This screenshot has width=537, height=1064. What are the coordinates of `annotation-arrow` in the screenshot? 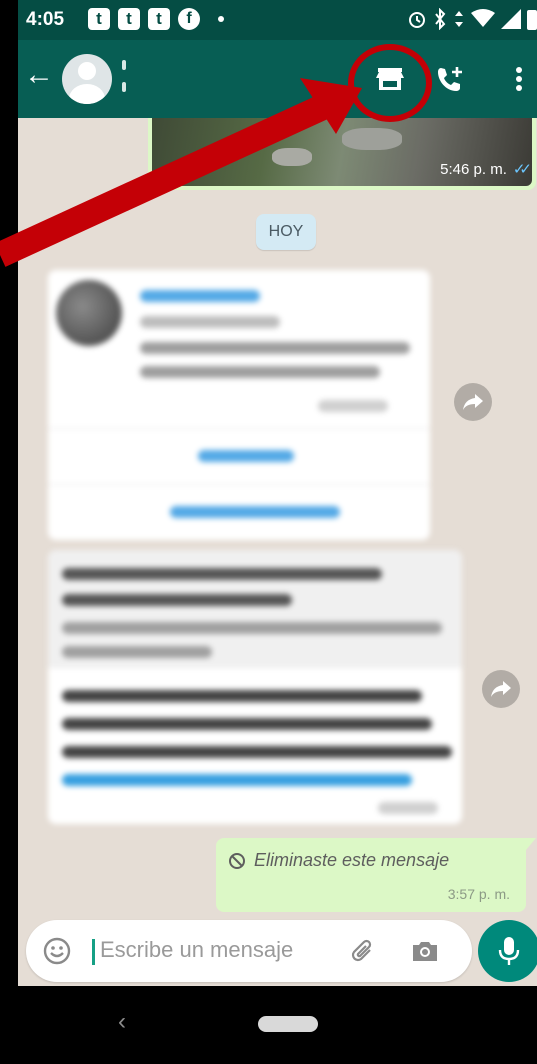 It's located at (181, 172).